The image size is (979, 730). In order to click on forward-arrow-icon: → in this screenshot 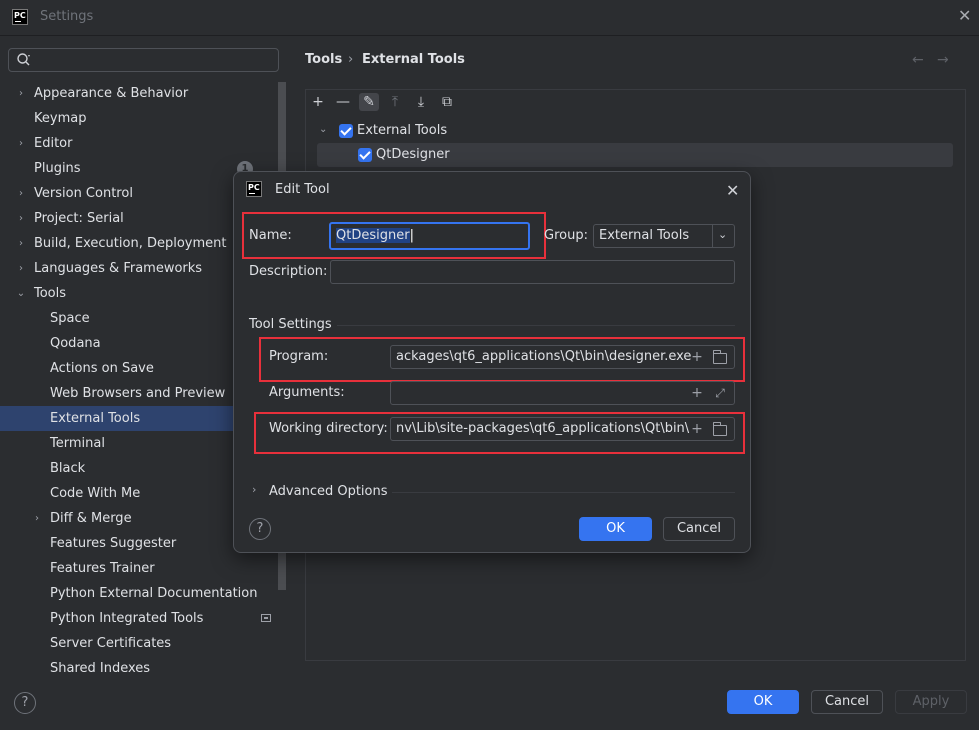, I will do `click(943, 60)`.